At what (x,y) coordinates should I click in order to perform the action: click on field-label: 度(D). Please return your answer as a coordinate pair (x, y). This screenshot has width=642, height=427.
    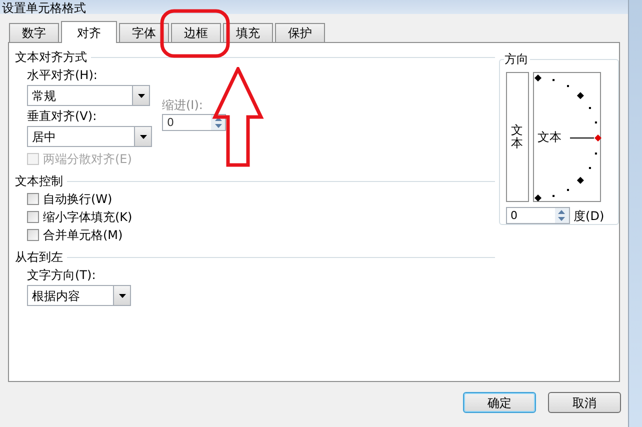
    Looking at the image, I should click on (589, 216).